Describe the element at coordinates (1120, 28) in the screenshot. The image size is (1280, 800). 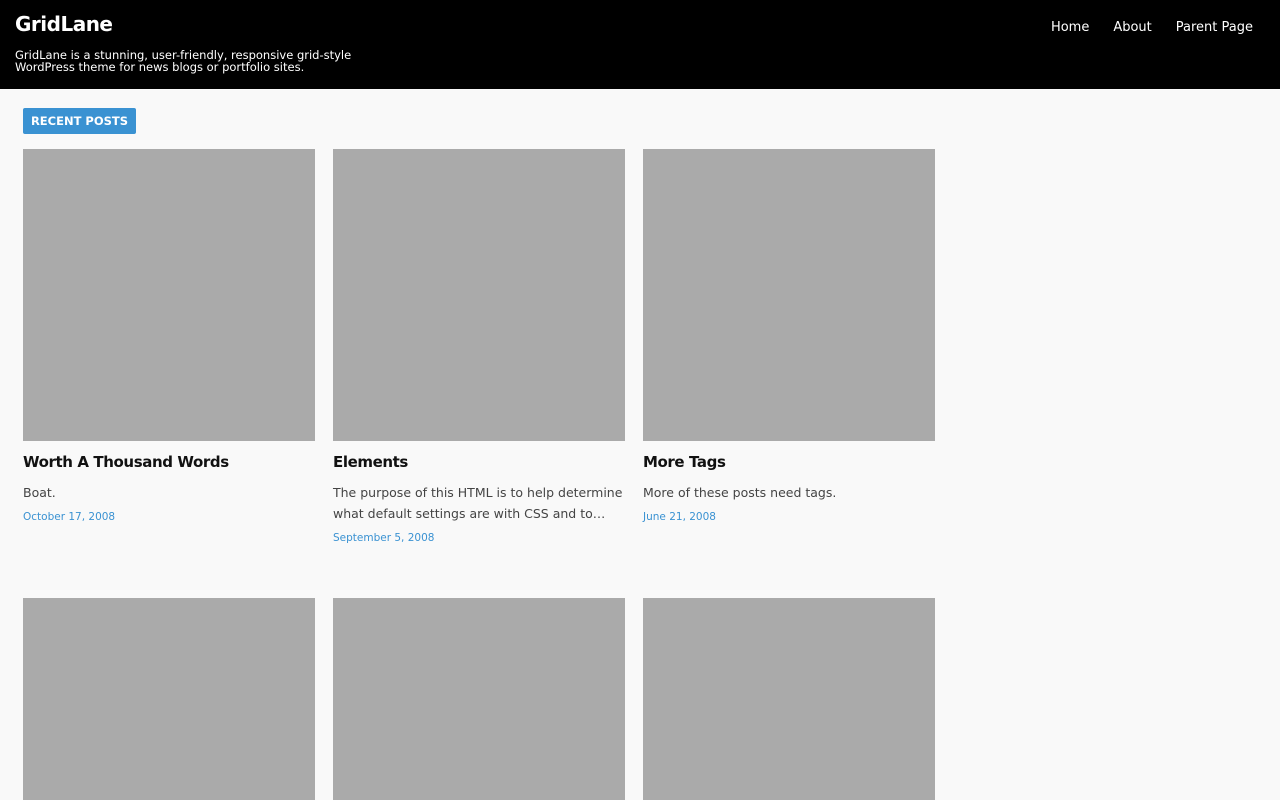
I see `nav-item-about: About` at that location.